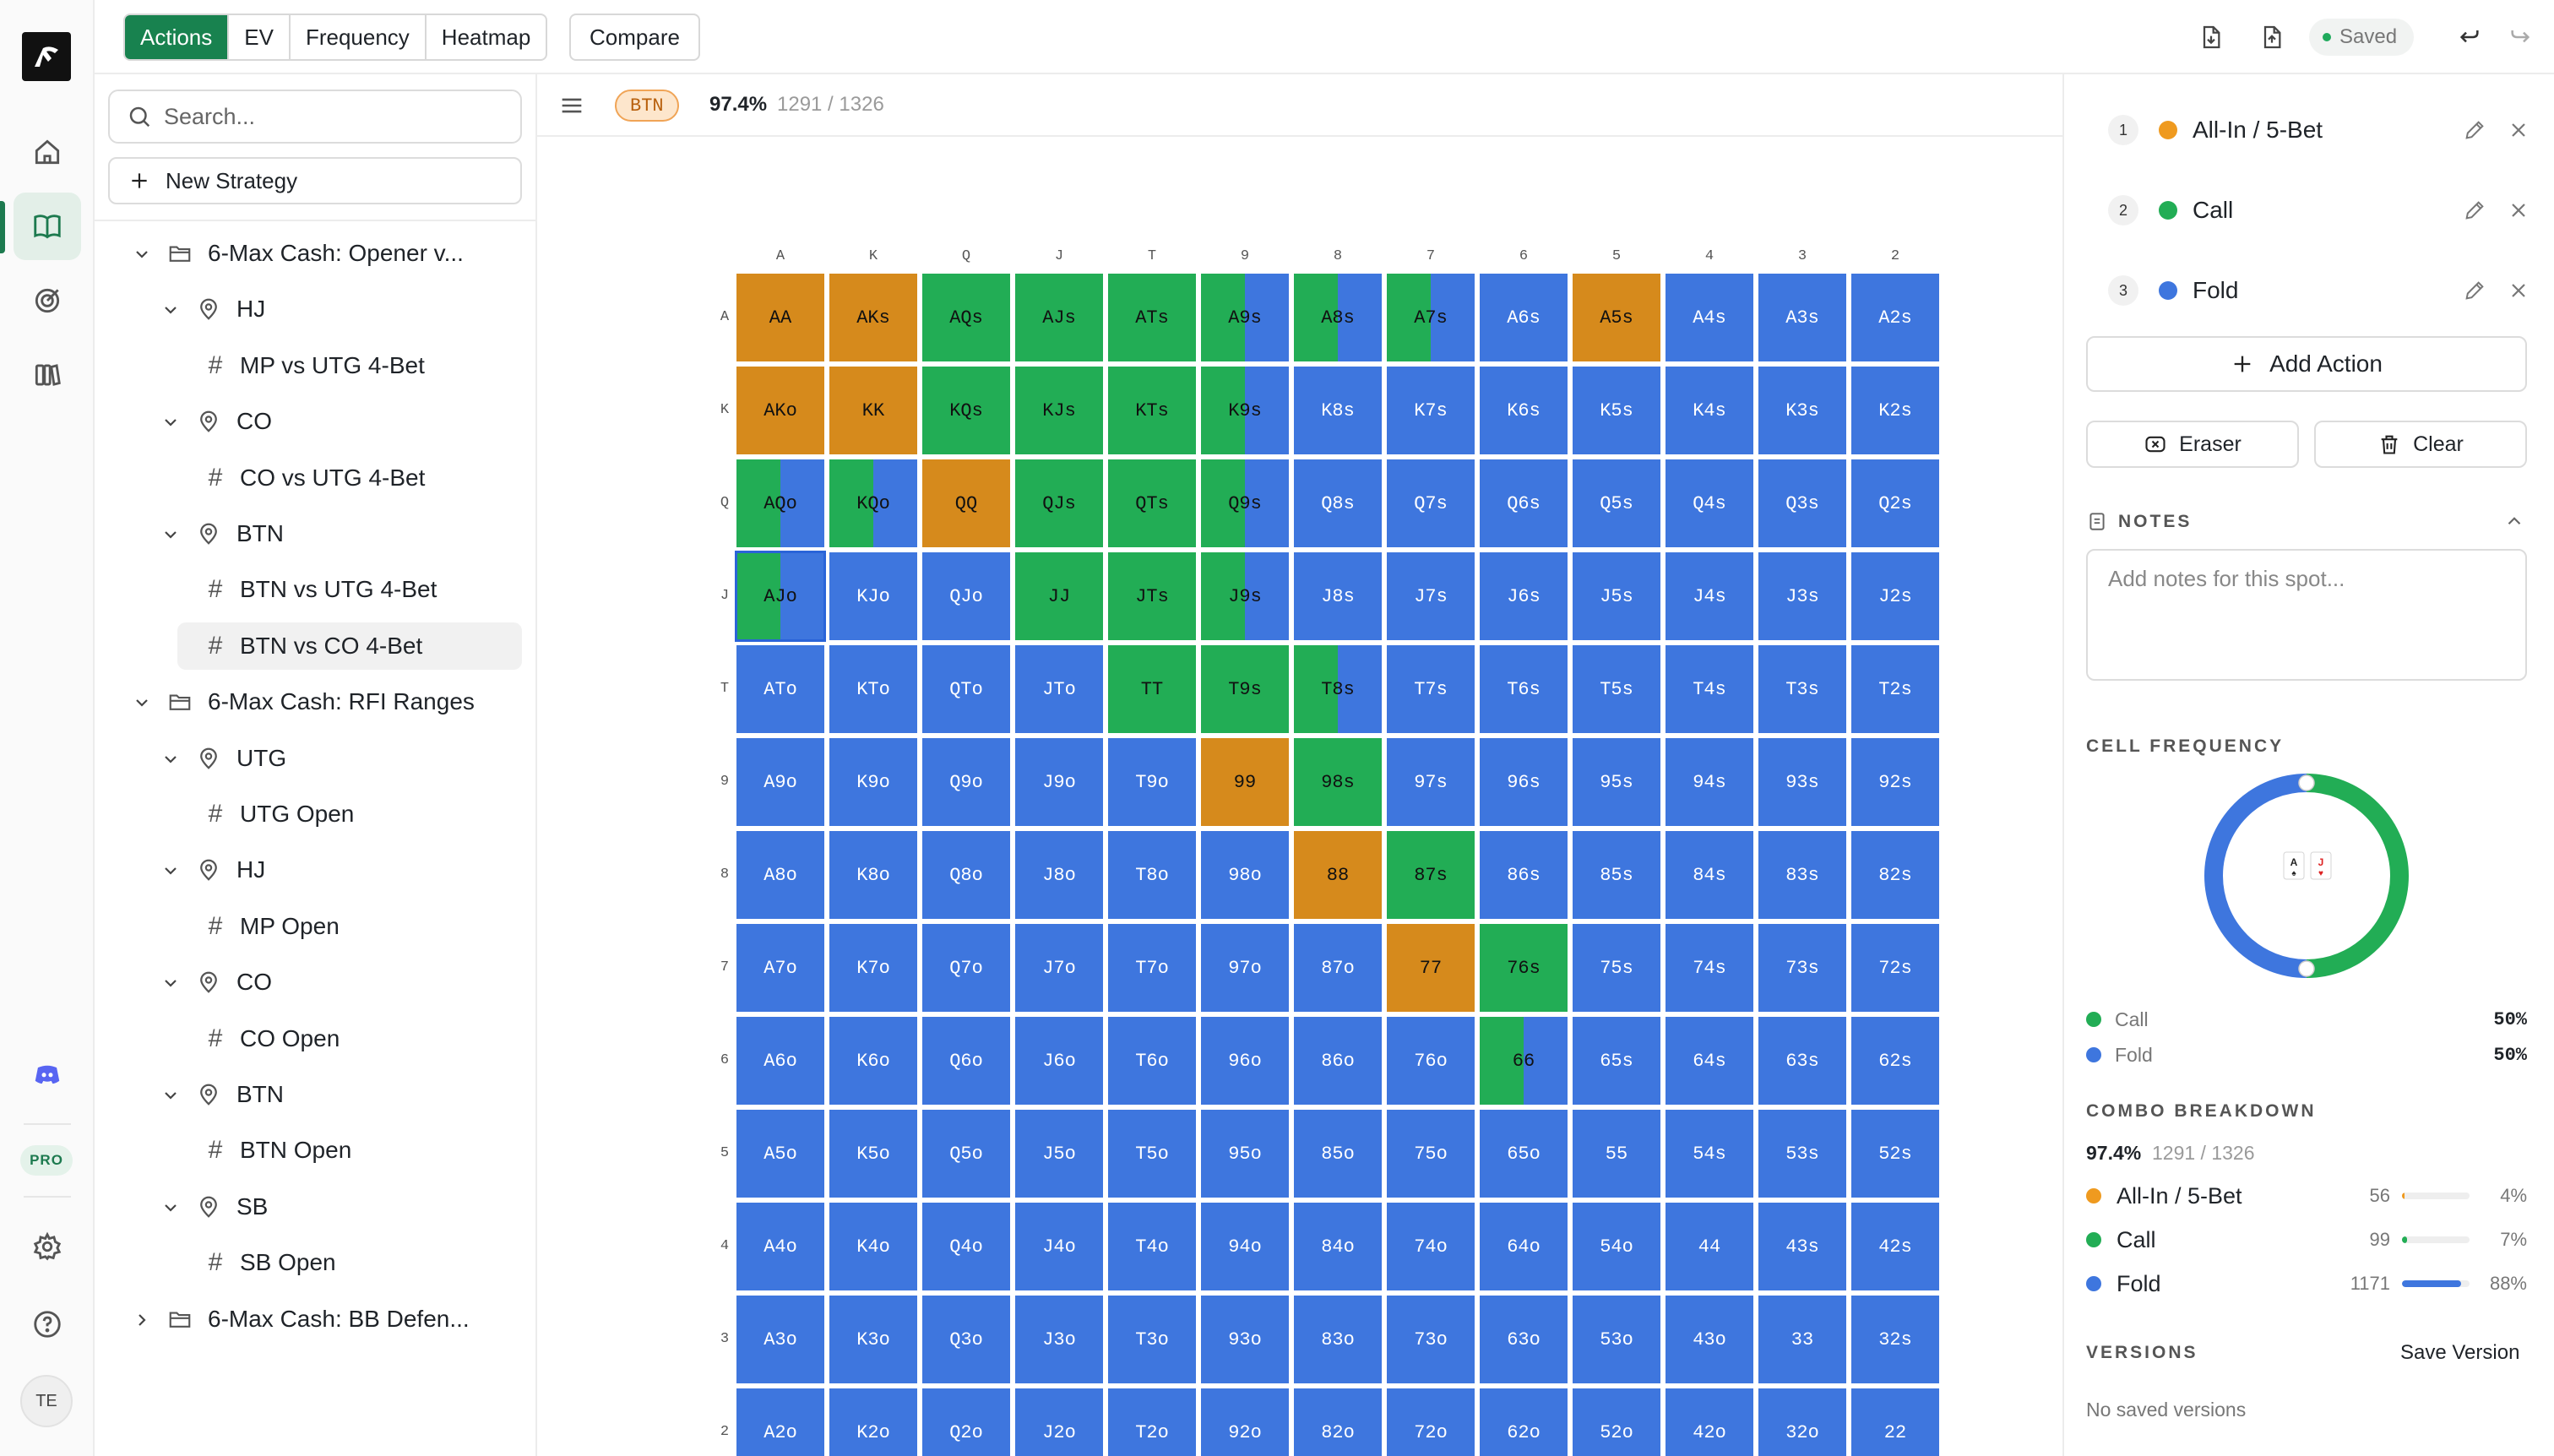 Image resolution: width=2554 pixels, height=1456 pixels. What do you see at coordinates (1152, 1154) in the screenshot?
I see `hand-cell-T5o: T5o` at bounding box center [1152, 1154].